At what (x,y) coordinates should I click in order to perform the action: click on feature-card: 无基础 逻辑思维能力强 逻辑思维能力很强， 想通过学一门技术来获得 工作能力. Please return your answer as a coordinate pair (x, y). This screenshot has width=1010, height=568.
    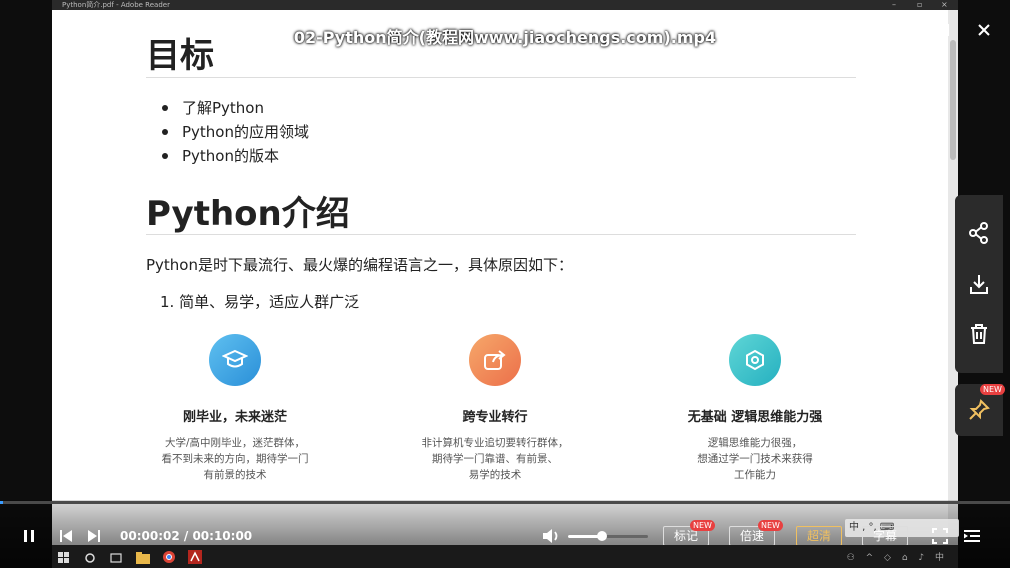
    Looking at the image, I should click on (755, 408).